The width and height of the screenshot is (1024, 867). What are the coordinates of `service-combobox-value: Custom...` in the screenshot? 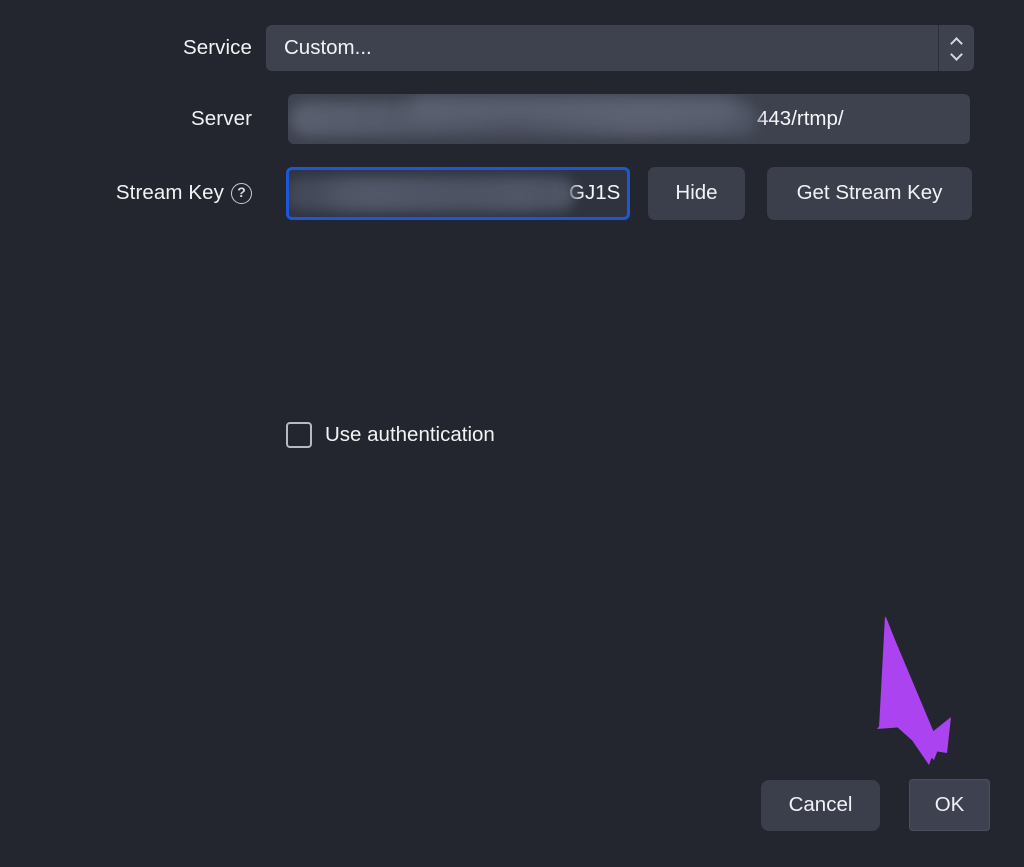 It's located at (602, 48).